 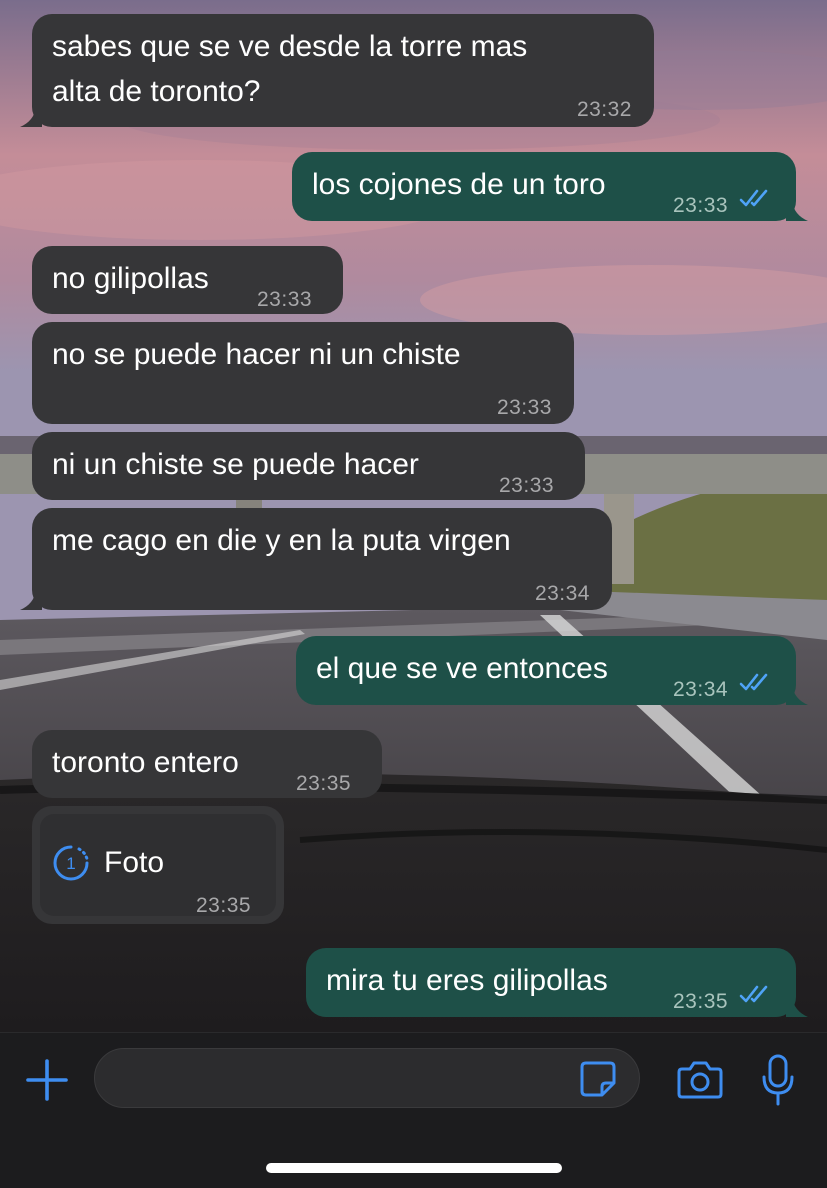 What do you see at coordinates (778, 1080) in the screenshot?
I see `microphone-icon` at bounding box center [778, 1080].